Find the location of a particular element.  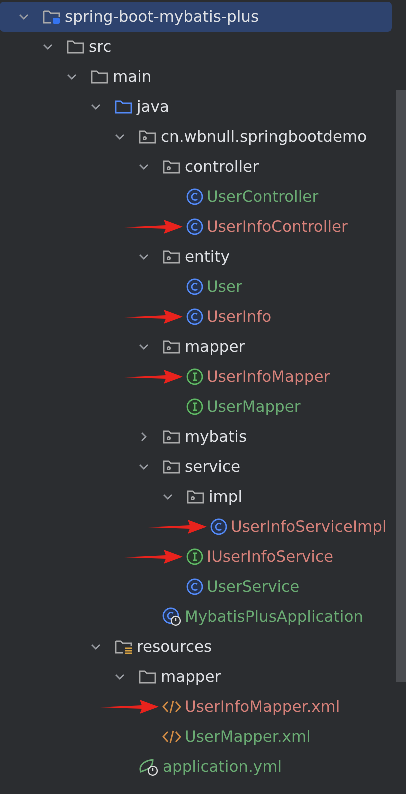

tree-item: main is located at coordinates (198, 77).